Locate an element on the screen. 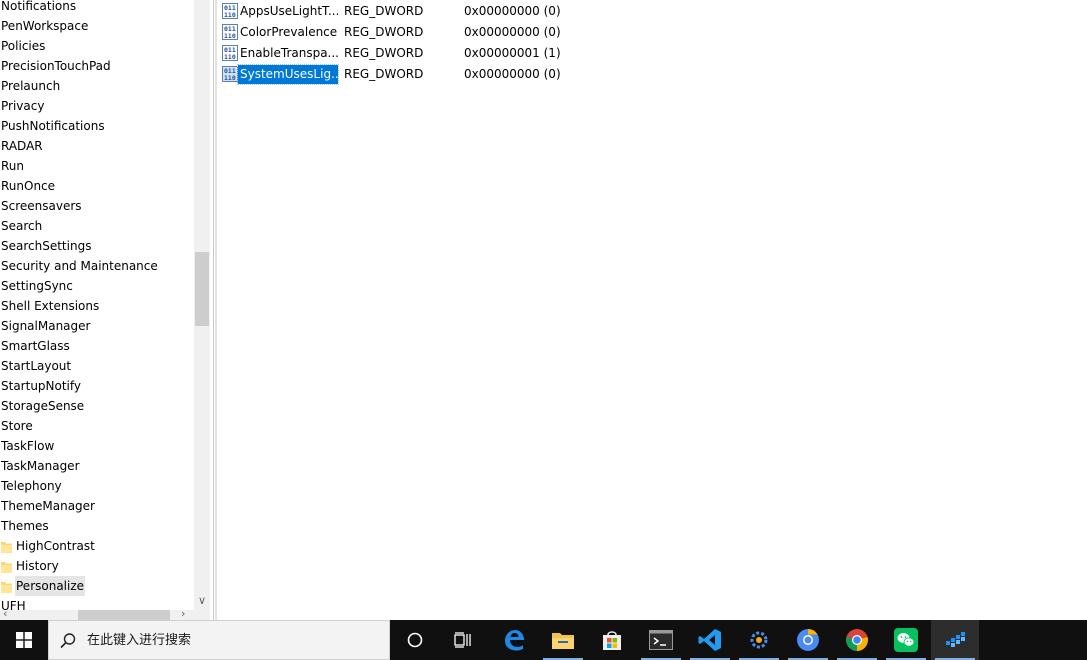 The height and width of the screenshot is (660, 1087). tree-item: SearchSettings is located at coordinates (97, 246).